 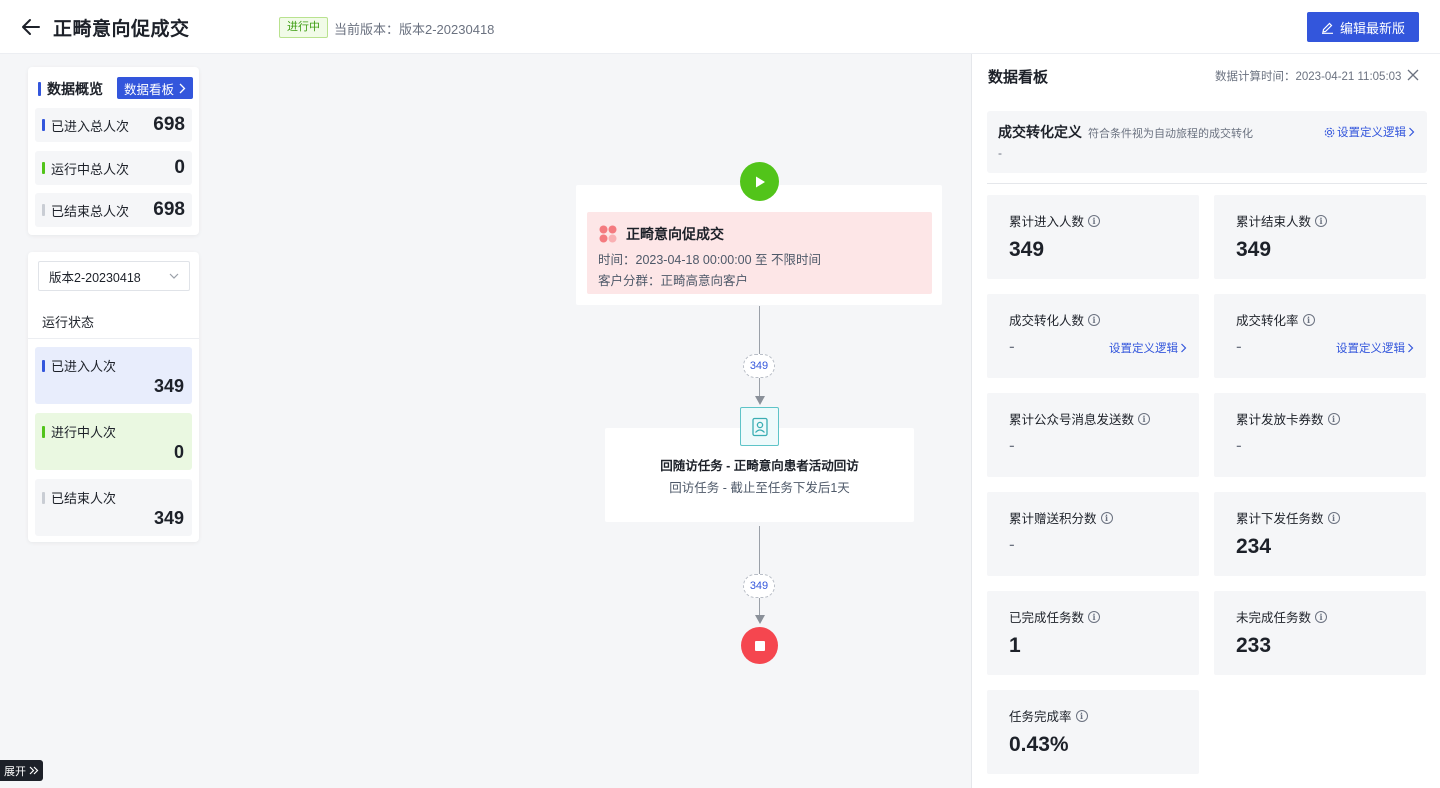 I want to click on metric-label: 未完成任务数 i, so click(x=1282, y=616).